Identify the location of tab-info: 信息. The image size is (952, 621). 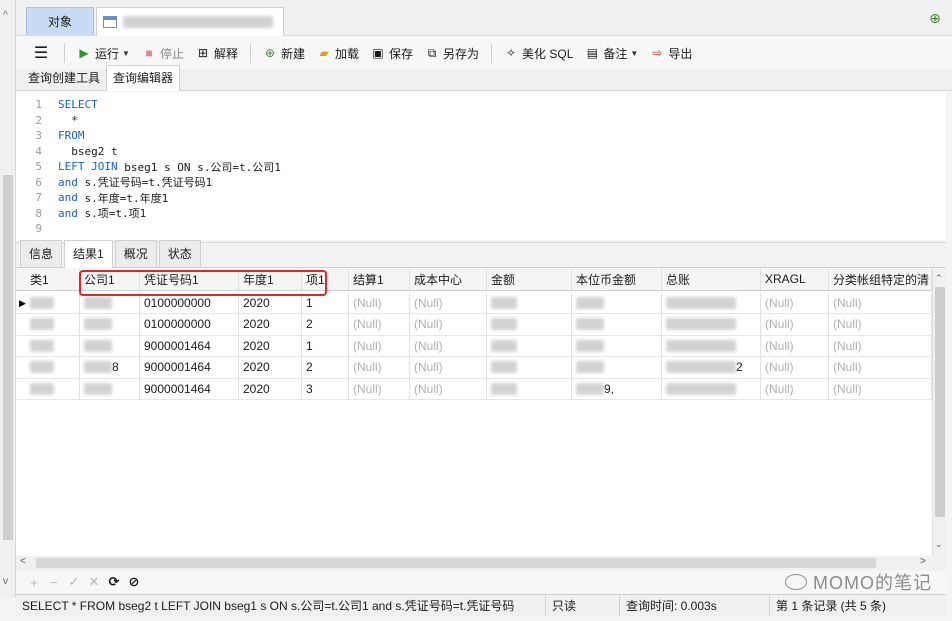
(41, 253).